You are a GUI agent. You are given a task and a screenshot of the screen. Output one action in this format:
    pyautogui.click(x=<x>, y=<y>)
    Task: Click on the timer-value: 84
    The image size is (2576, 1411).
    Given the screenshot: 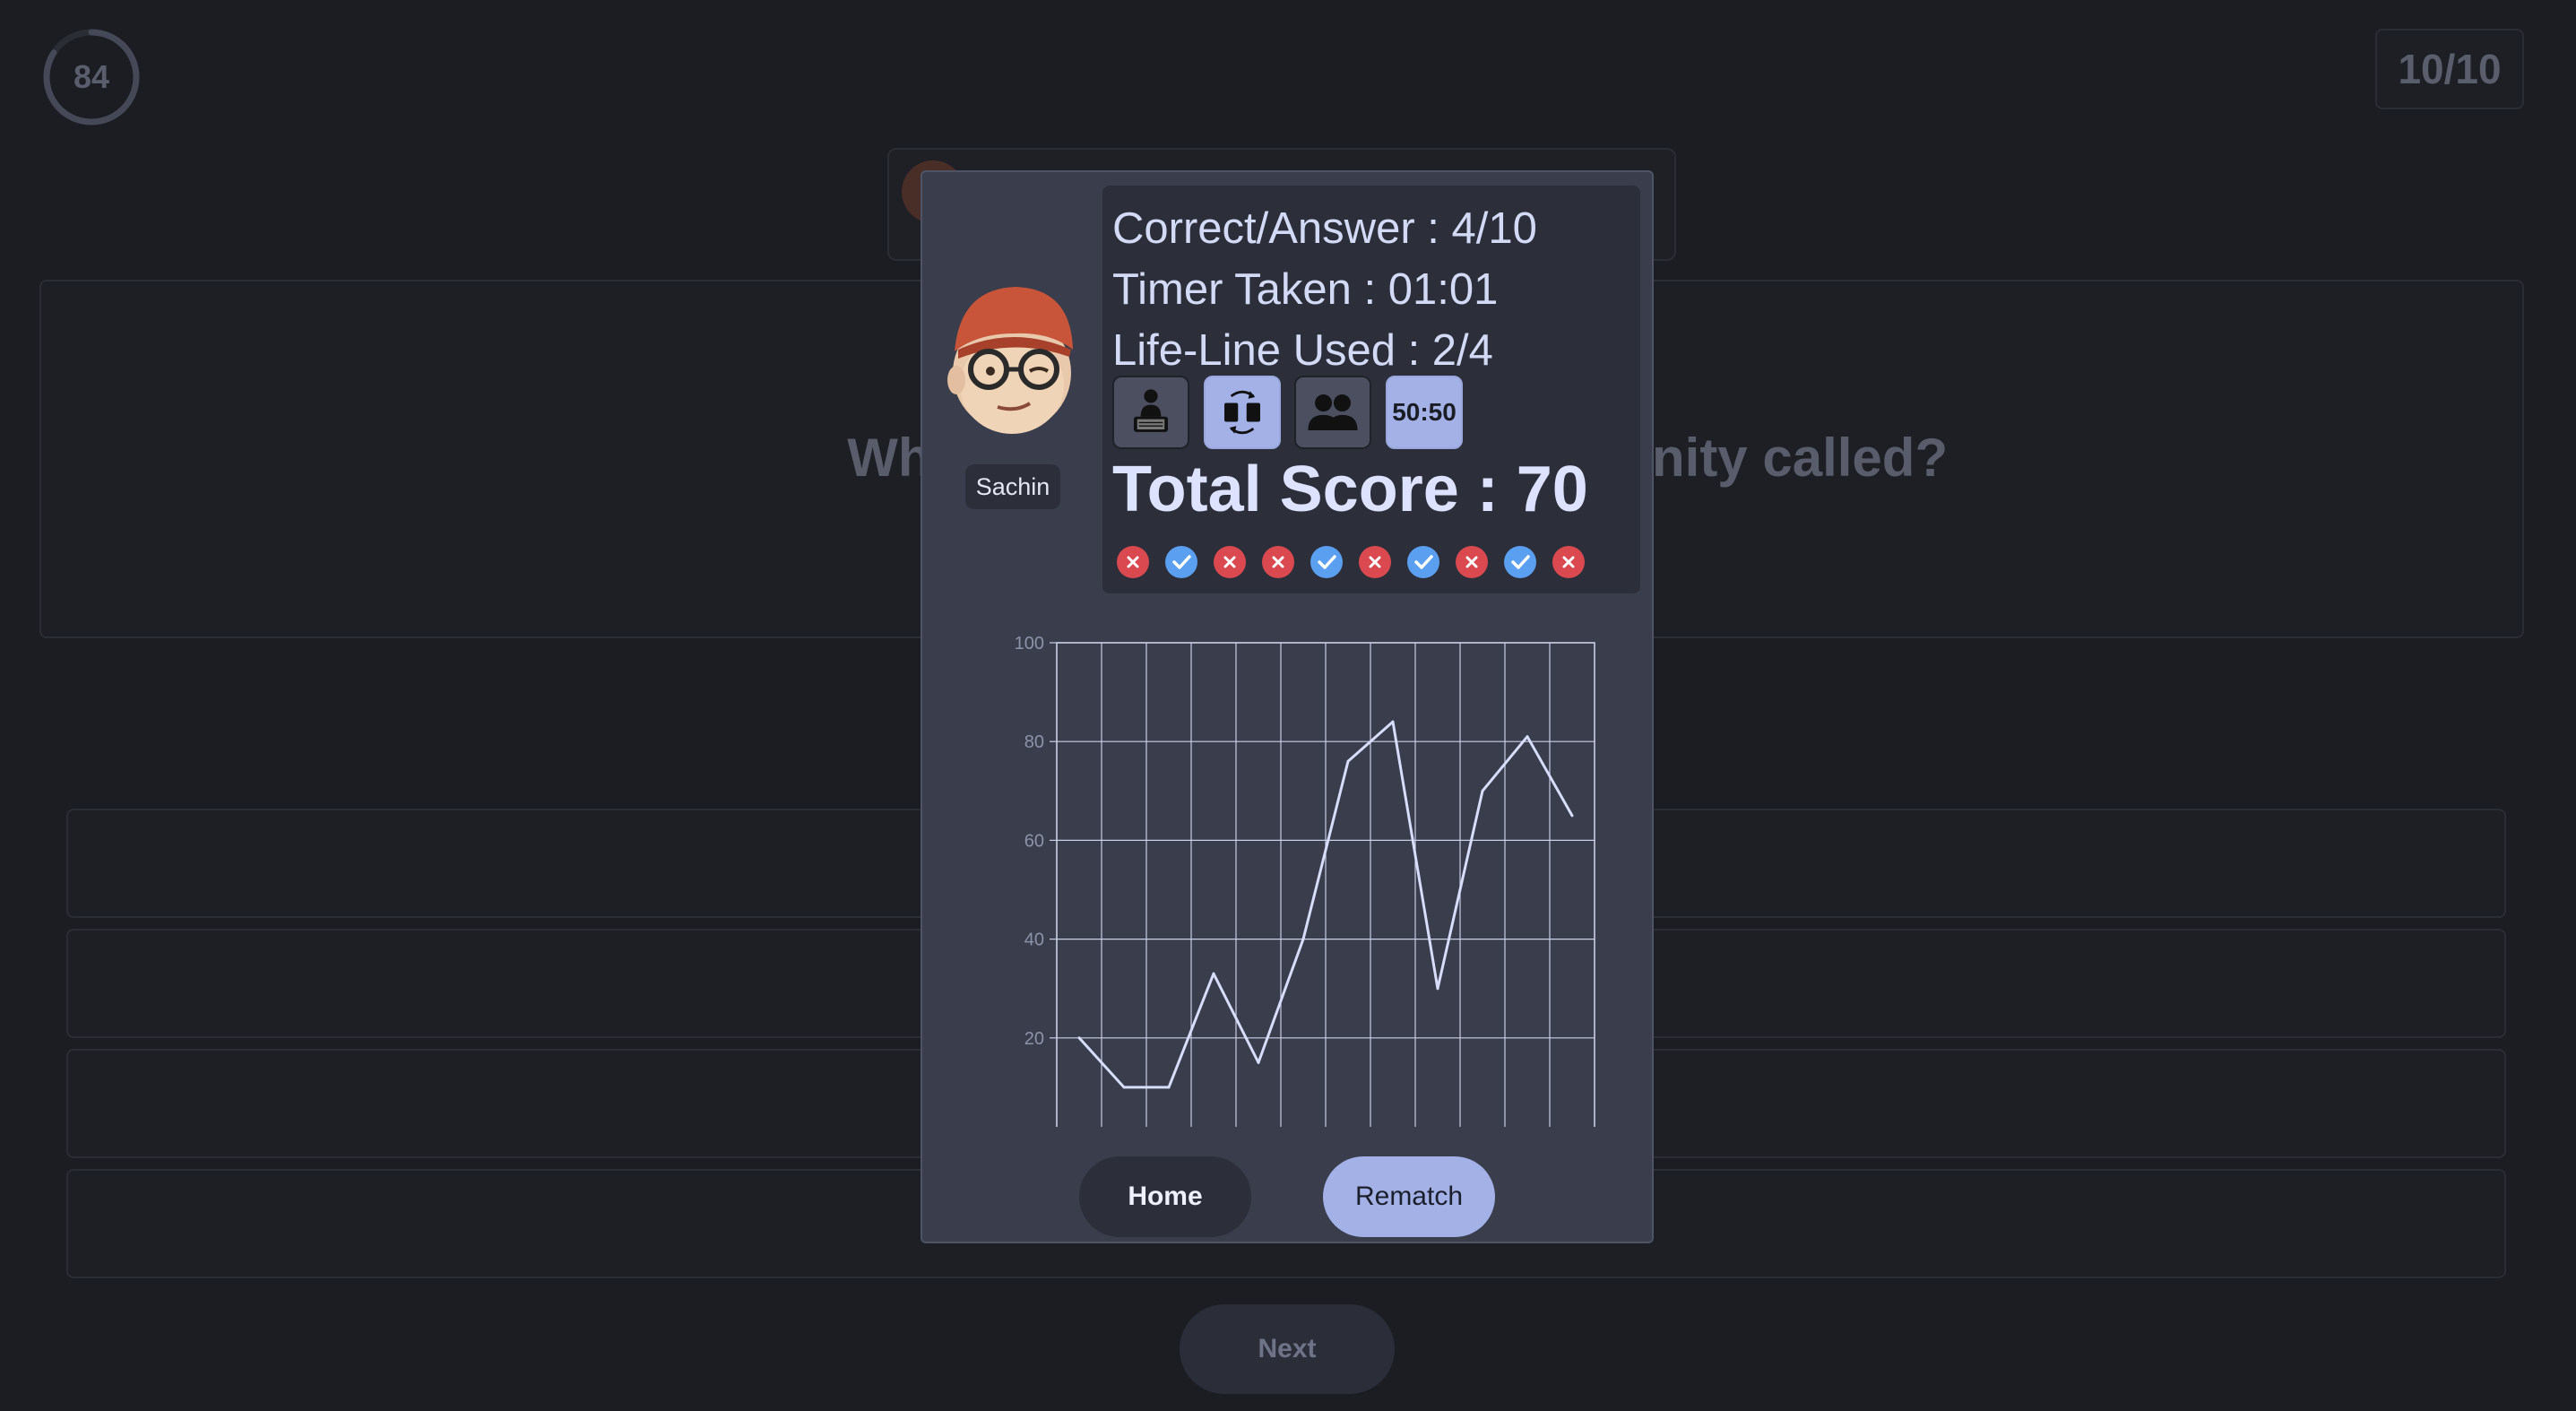 What is the action you would take?
    pyautogui.click(x=91, y=76)
    